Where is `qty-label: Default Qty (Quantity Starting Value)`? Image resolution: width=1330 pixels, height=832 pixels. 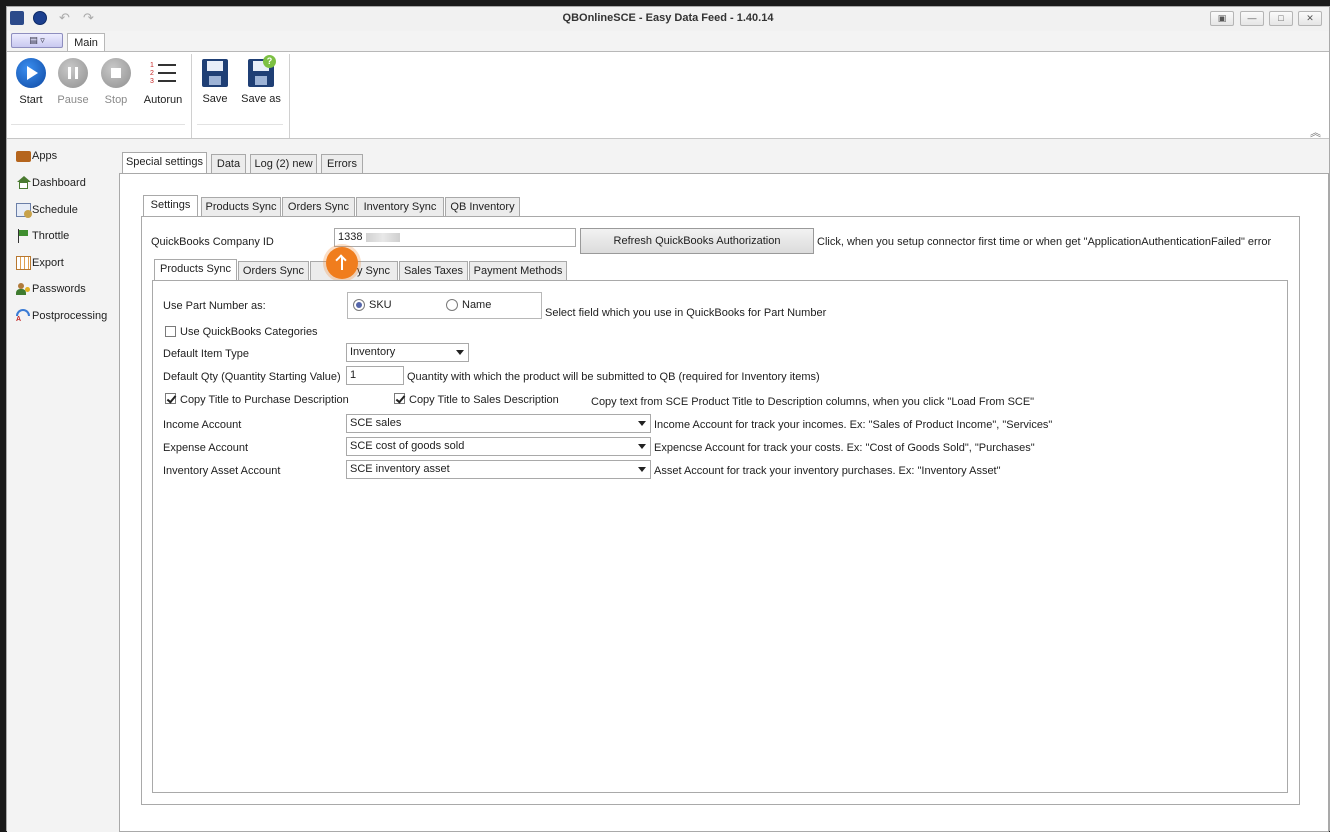 qty-label: Default Qty (Quantity Starting Value) is located at coordinates (252, 377).